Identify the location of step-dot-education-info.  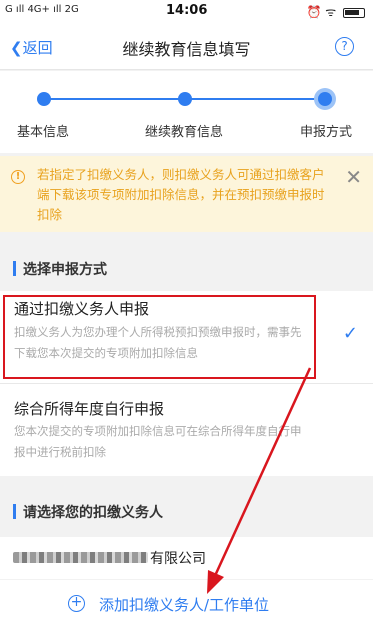
(185, 99).